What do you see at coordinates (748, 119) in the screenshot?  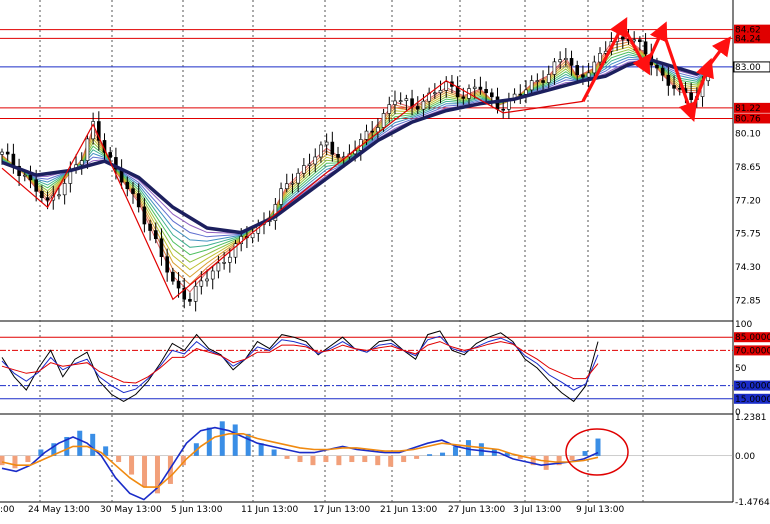 I see `price-level-label: 80.76` at bounding box center [748, 119].